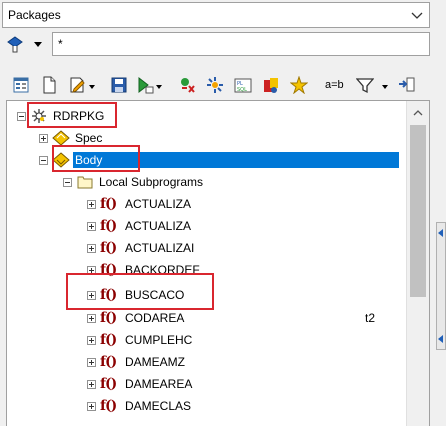 This screenshot has width=446, height=426. What do you see at coordinates (162, 270) in the screenshot?
I see `function-name: BACKORDEF` at bounding box center [162, 270].